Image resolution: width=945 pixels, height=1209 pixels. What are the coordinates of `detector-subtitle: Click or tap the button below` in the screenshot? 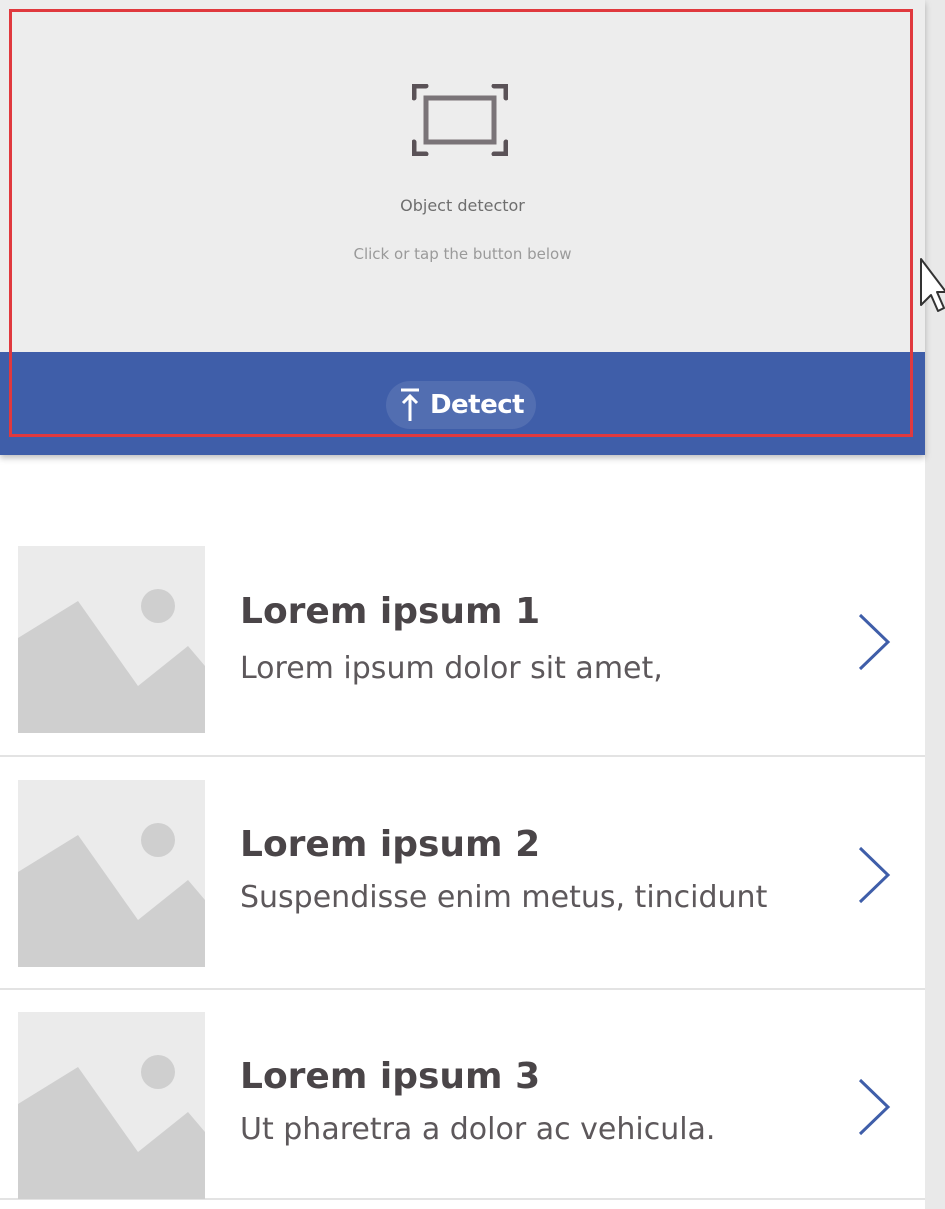 It's located at (462, 254).